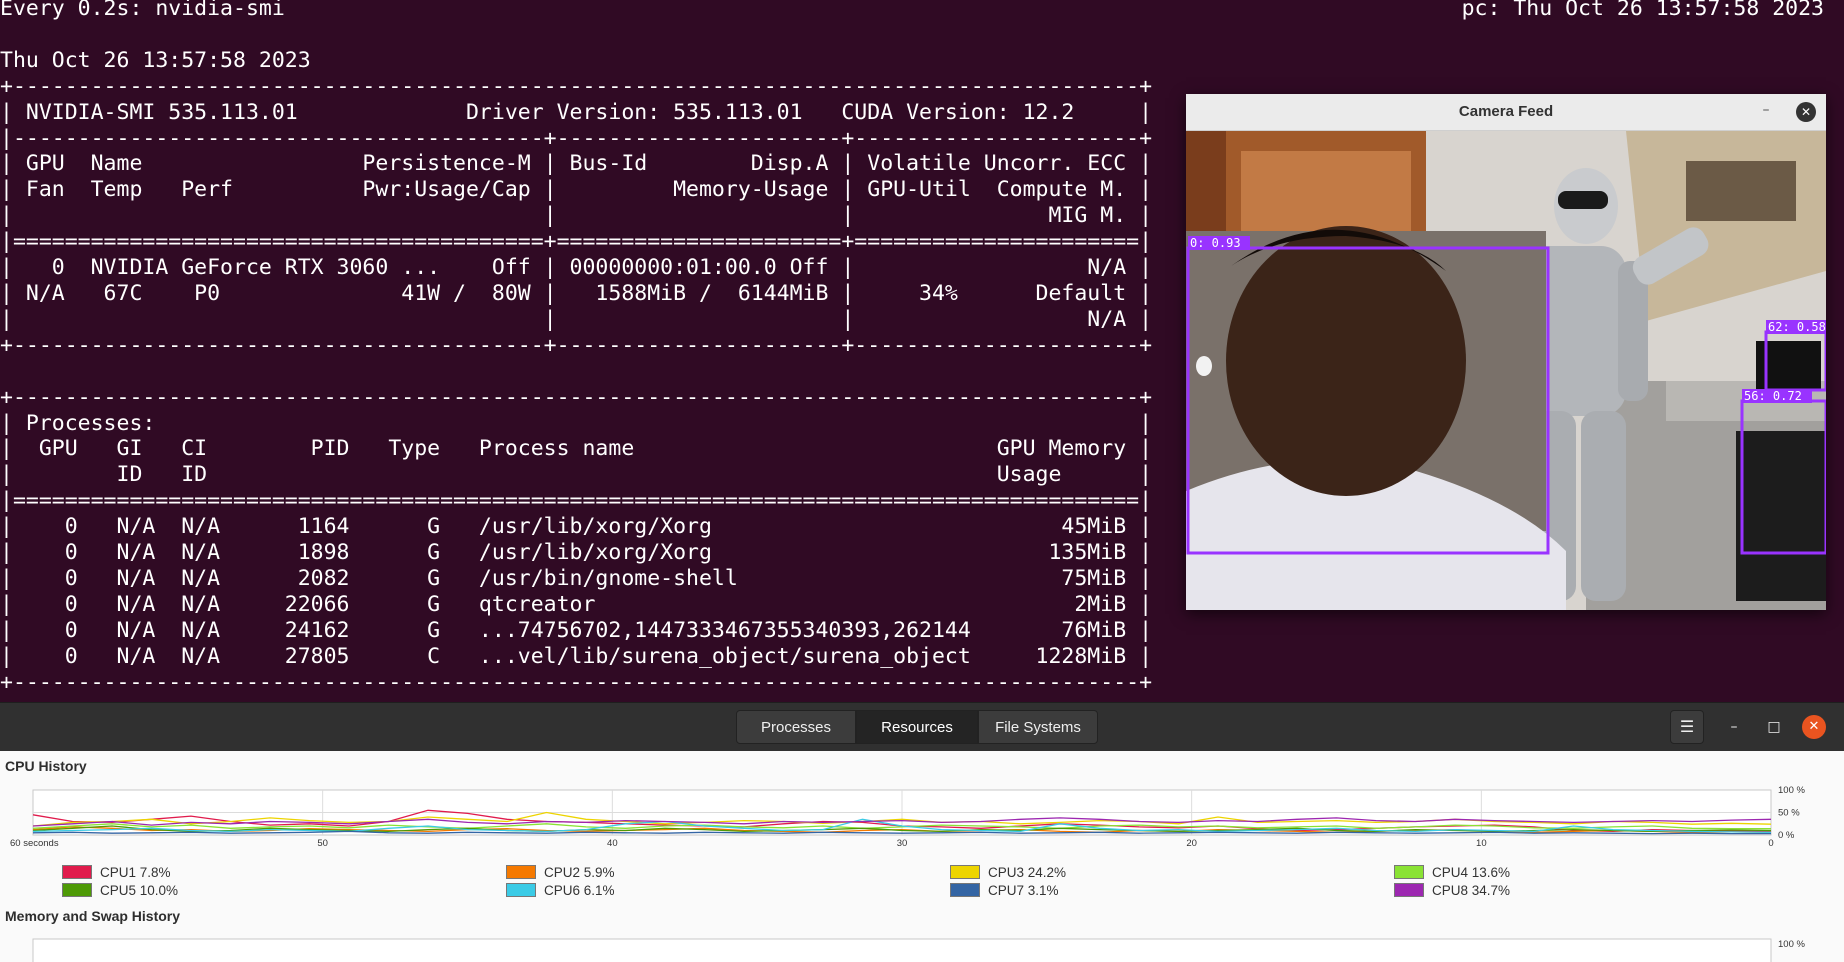 Image resolution: width=1844 pixels, height=962 pixels. Describe the element at coordinates (579, 872) in the screenshot. I see `legend-label: CPU2 5.9%` at that location.